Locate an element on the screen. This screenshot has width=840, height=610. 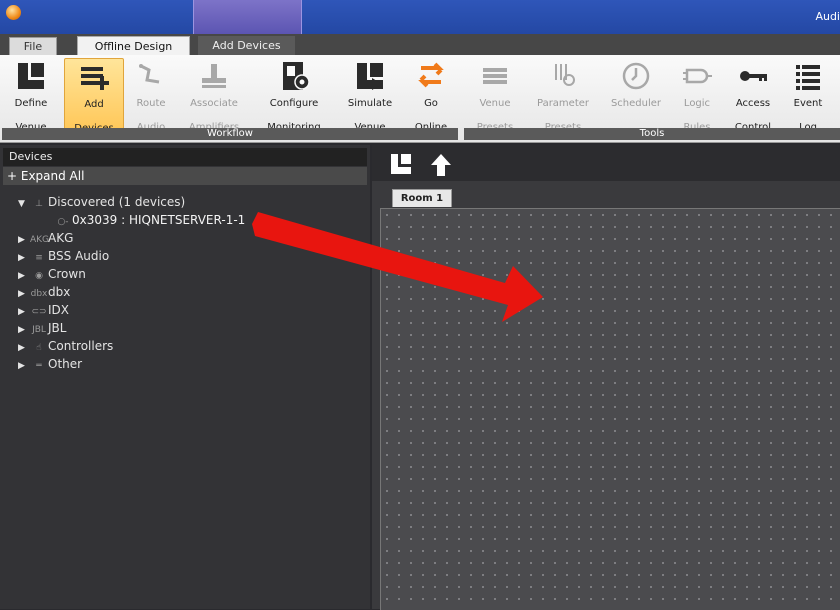
configure-monitoring-label: Configure is located at coordinates (294, 103).